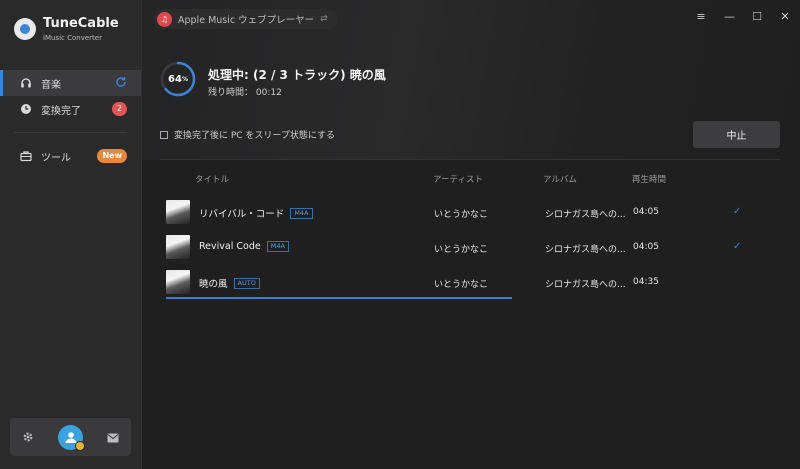 Image resolution: width=800 pixels, height=469 pixels. What do you see at coordinates (164, 19) in the screenshot?
I see `music-note-icon: ♫` at bounding box center [164, 19].